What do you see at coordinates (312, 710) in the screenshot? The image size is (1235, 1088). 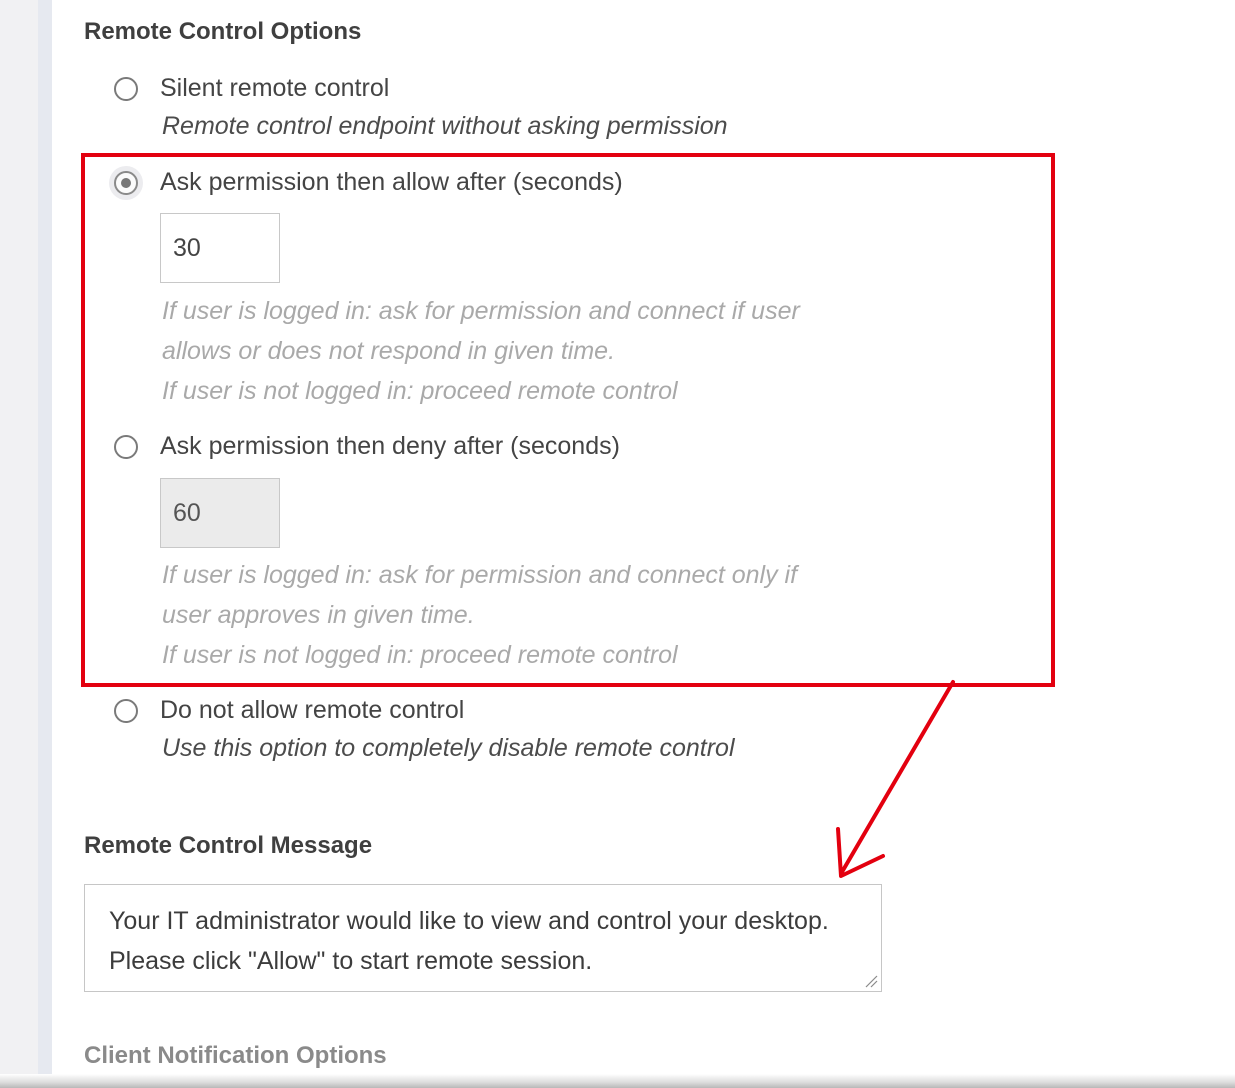 I see `do-not-allow-label: Do not allow remote control` at bounding box center [312, 710].